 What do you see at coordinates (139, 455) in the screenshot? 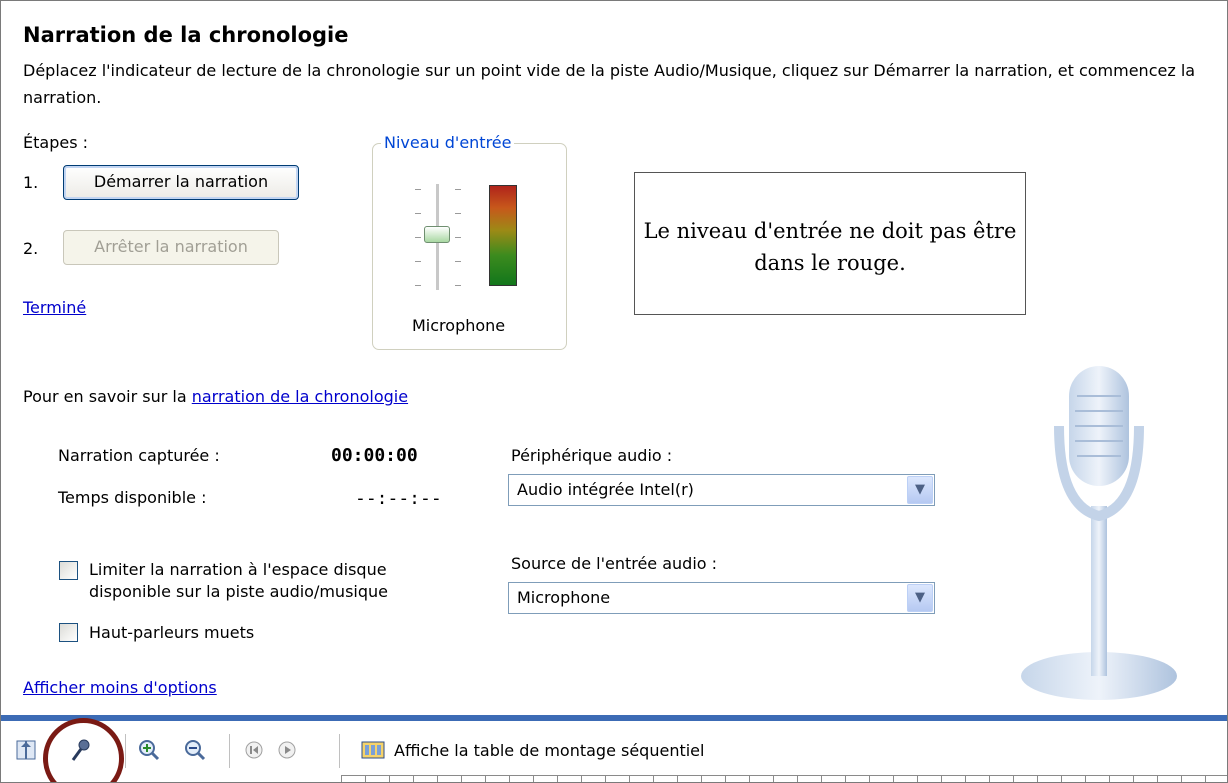
I see `captured-label: Narration capturée :` at bounding box center [139, 455].